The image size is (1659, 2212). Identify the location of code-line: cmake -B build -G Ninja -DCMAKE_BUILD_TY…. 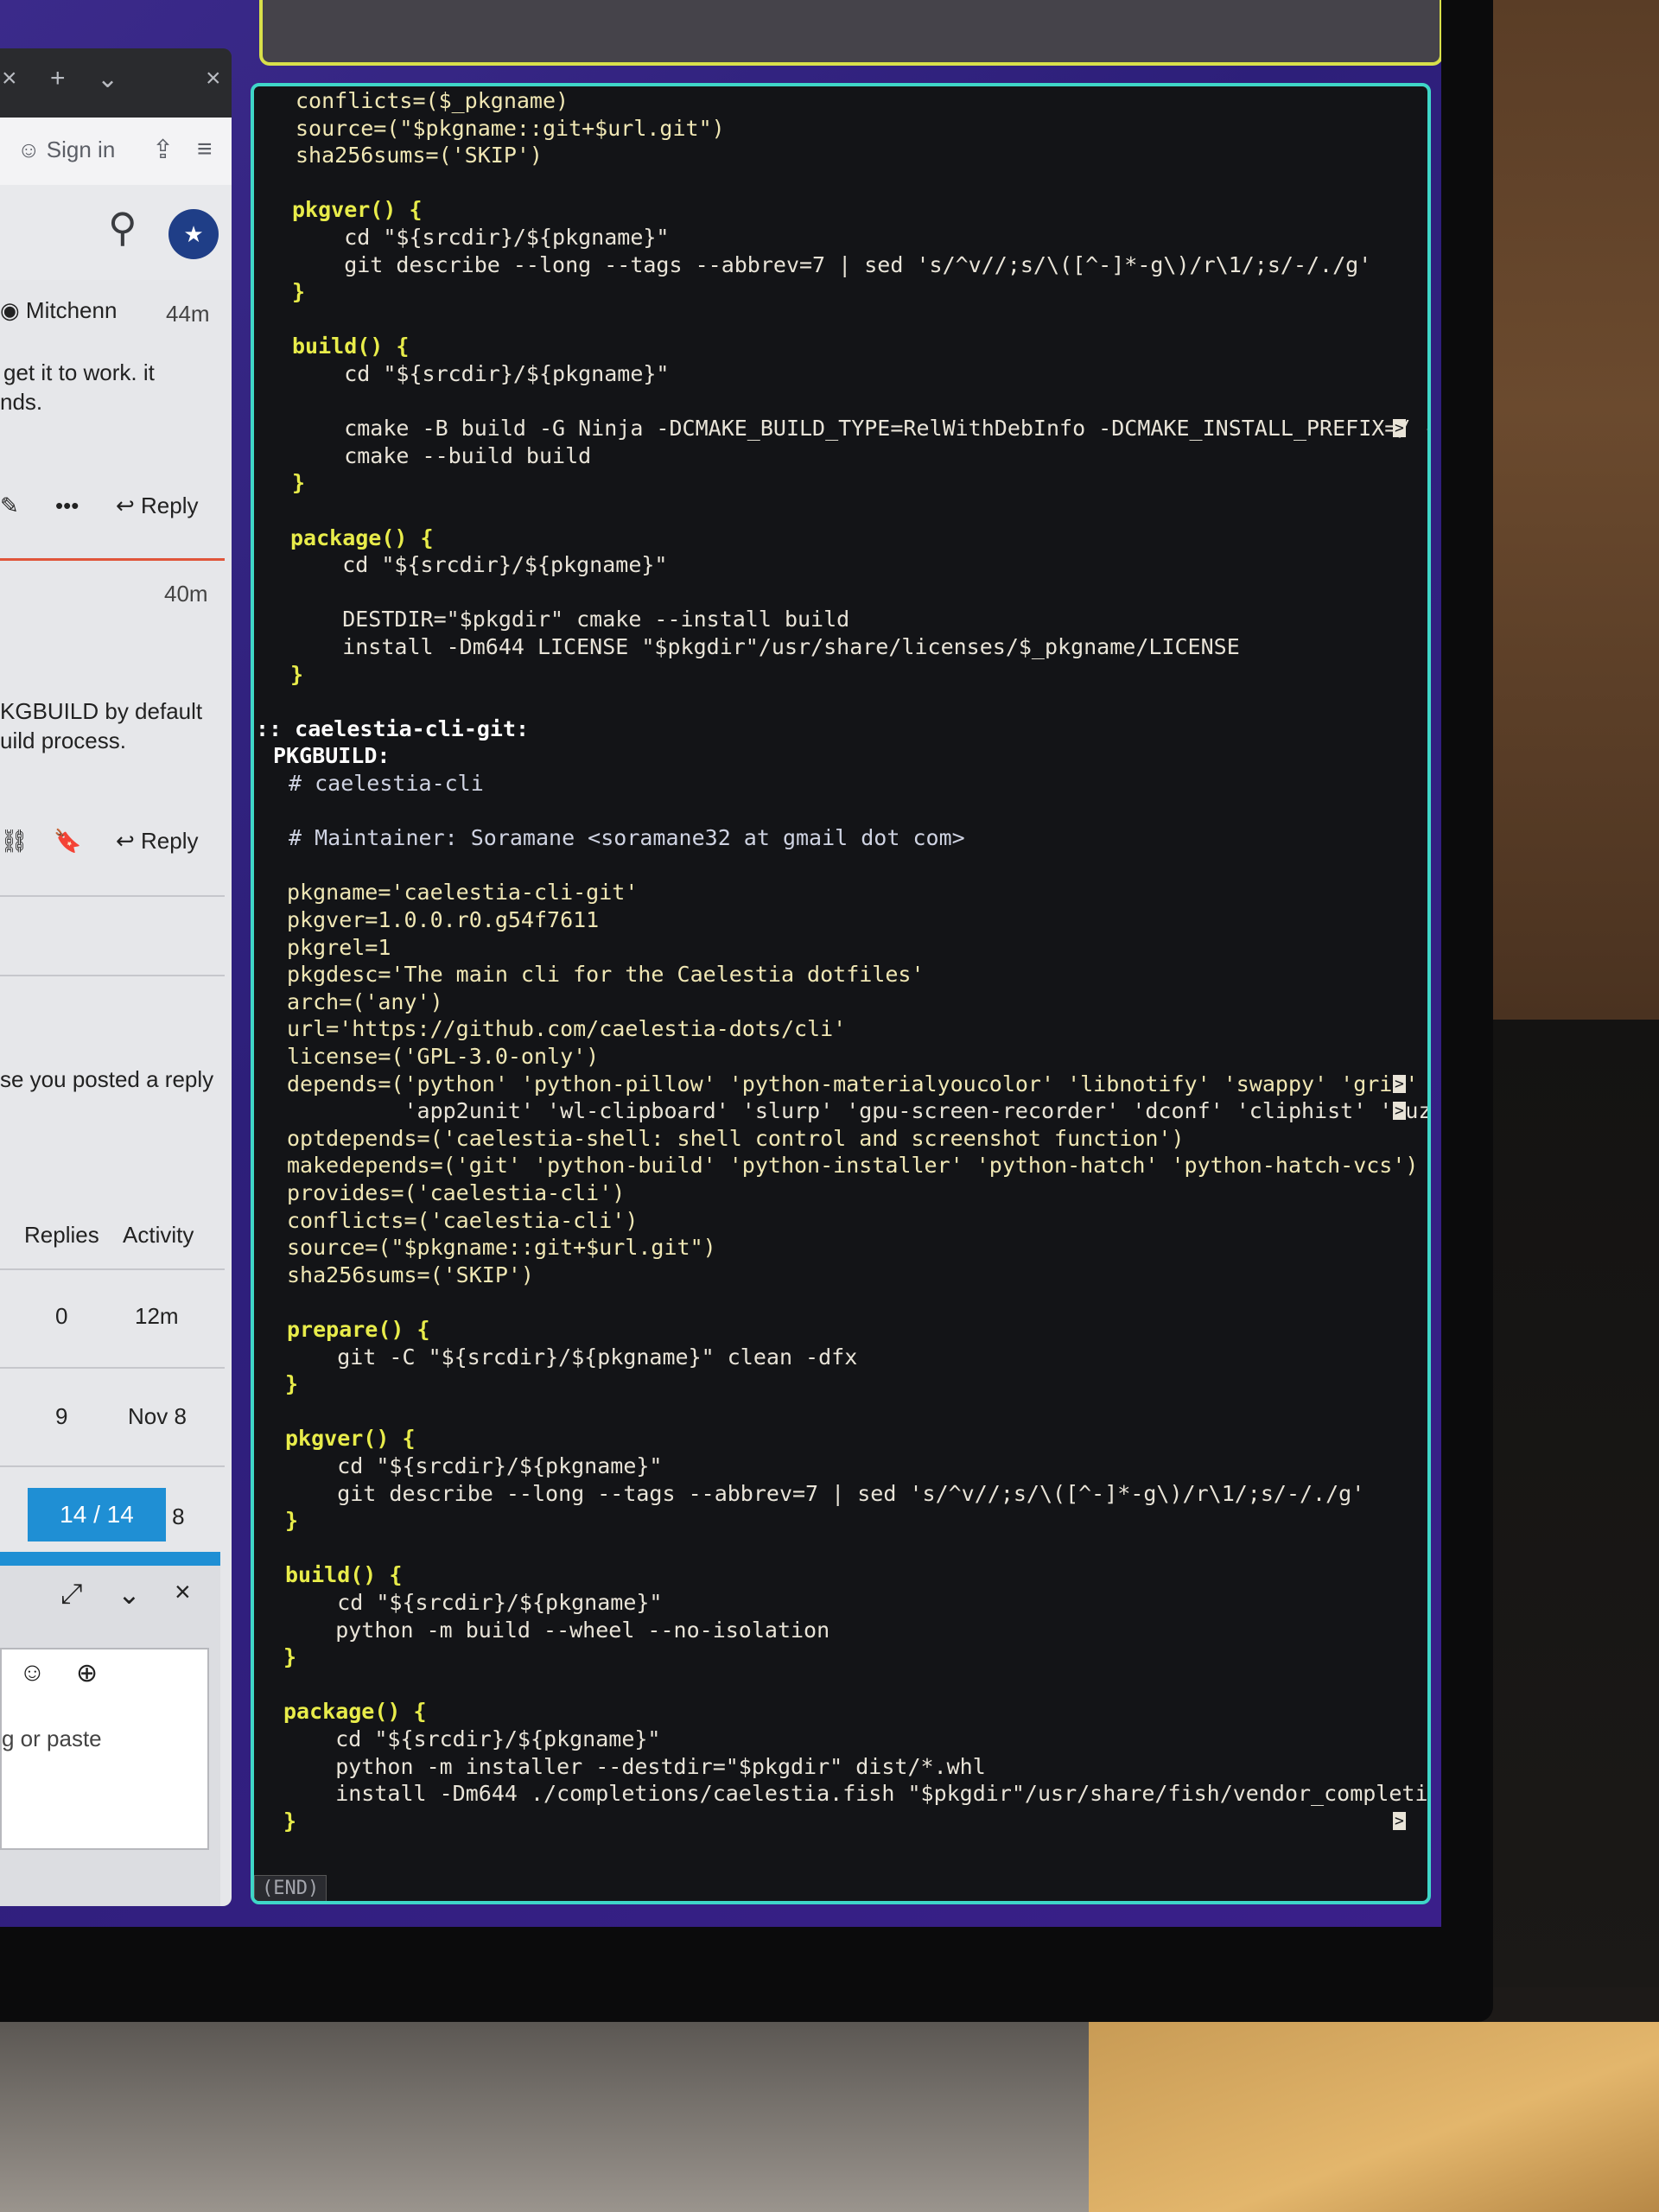
(861, 429).